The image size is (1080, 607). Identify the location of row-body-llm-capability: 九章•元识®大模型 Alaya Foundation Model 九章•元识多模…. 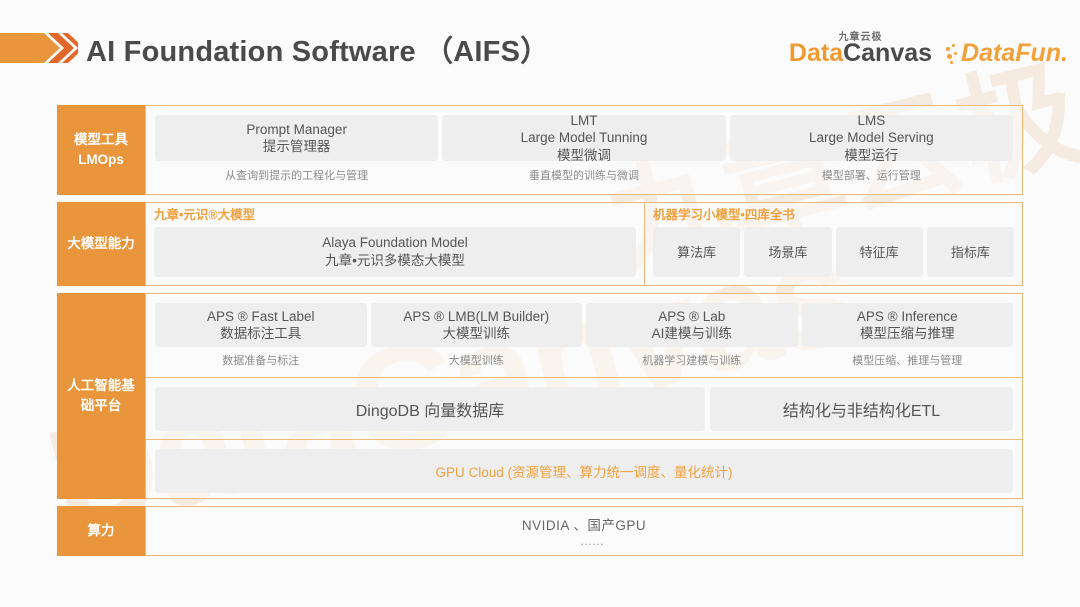
(584, 244).